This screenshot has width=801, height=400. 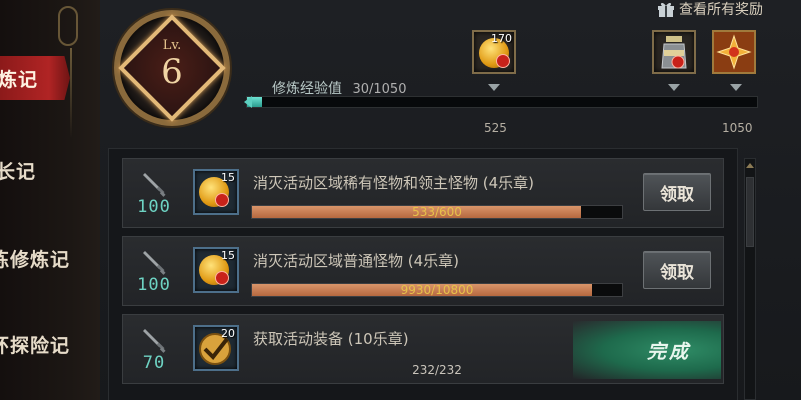 What do you see at coordinates (501, 38) in the screenshot?
I see `milestone-reward-count: 170` at bounding box center [501, 38].